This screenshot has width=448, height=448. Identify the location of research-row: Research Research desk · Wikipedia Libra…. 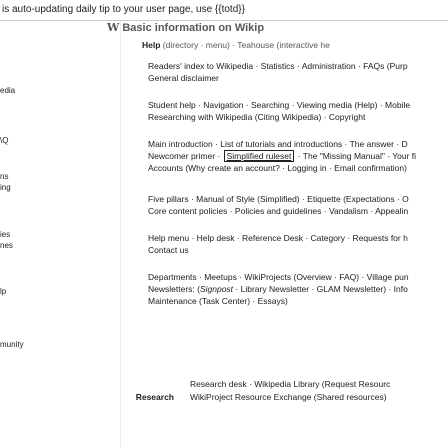
(291, 403).